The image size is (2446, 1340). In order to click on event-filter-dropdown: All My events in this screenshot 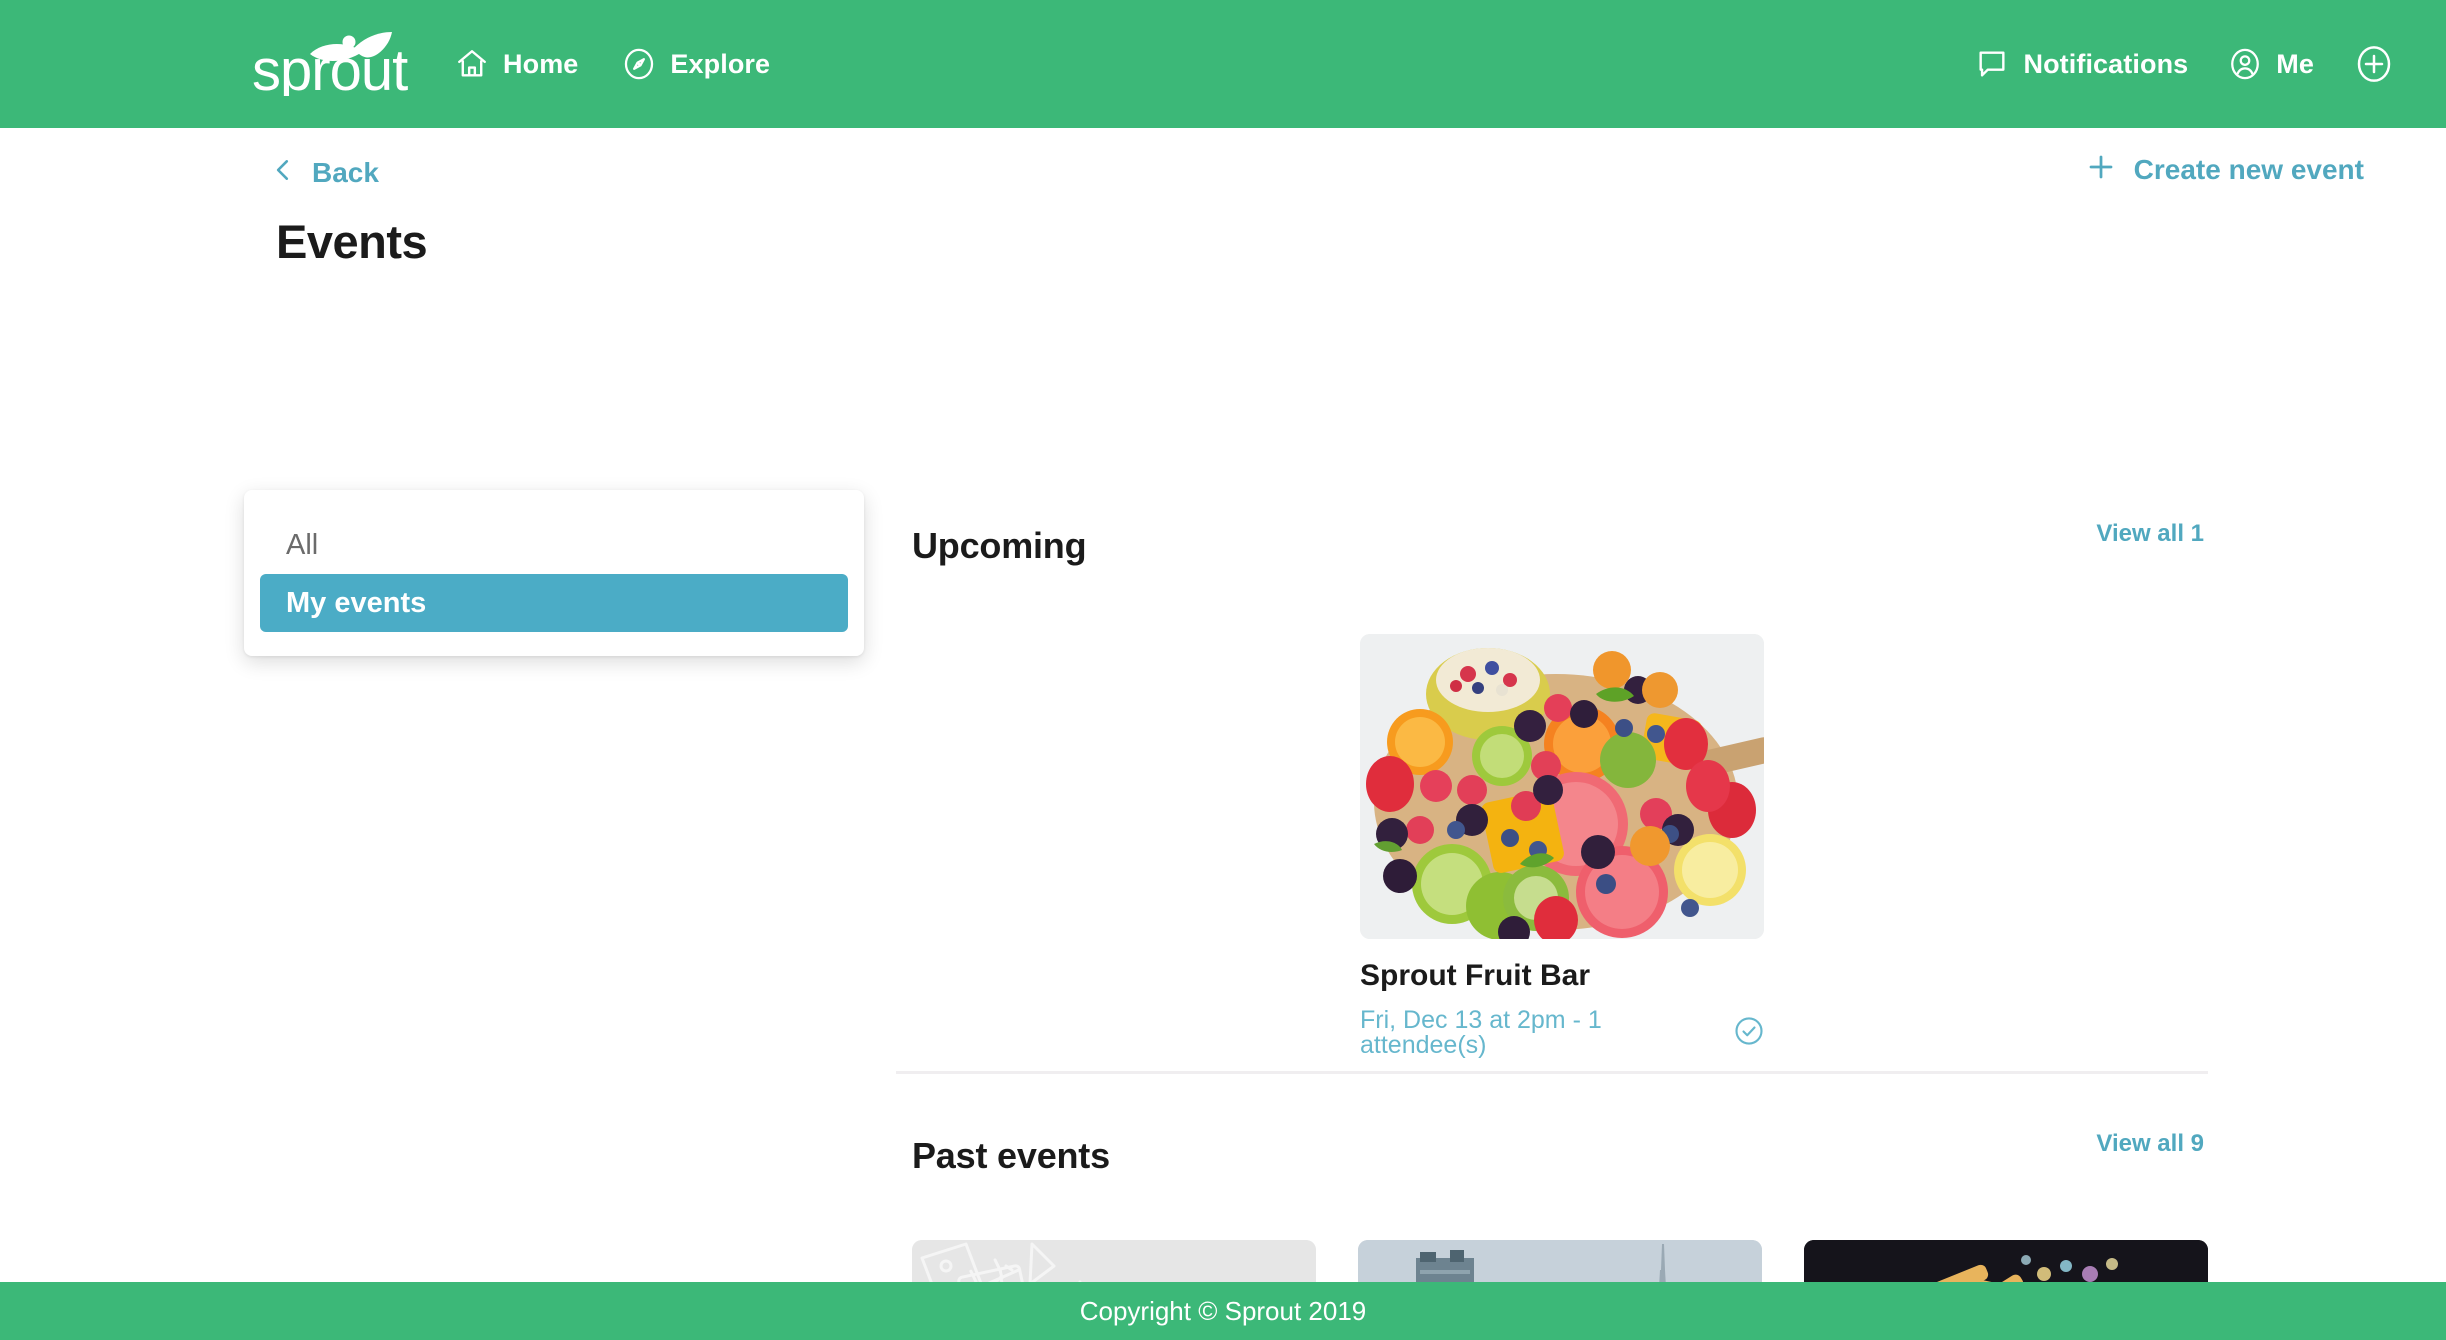, I will do `click(554, 573)`.